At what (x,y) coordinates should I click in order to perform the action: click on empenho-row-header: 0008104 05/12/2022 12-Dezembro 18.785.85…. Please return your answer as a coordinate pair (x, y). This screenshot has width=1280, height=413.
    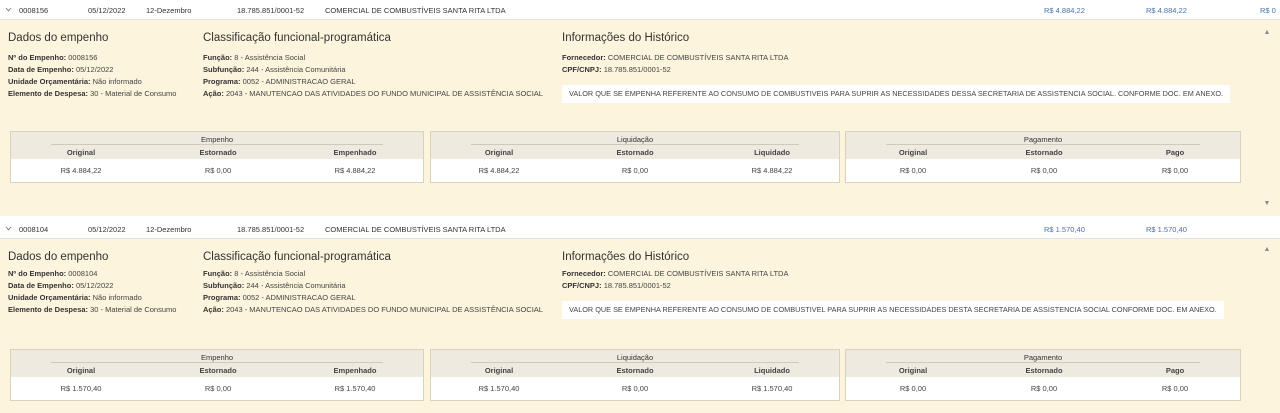
    Looking at the image, I should click on (640, 229).